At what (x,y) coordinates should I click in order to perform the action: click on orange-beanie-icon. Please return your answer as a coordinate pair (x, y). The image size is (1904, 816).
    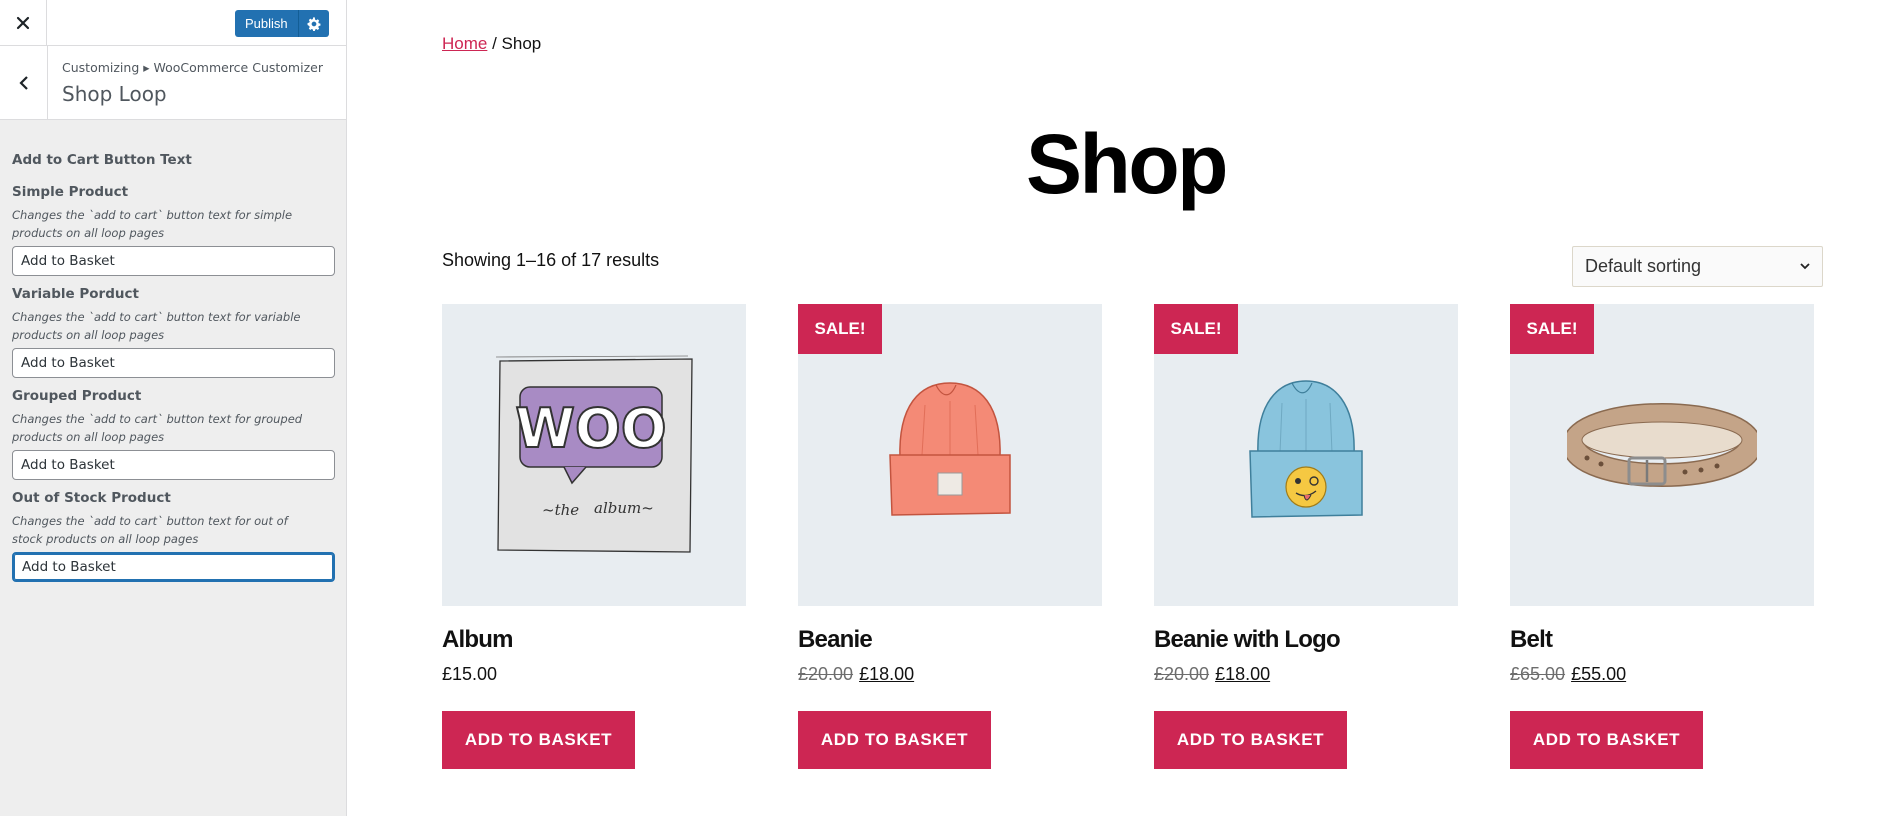
    Looking at the image, I should click on (950, 449).